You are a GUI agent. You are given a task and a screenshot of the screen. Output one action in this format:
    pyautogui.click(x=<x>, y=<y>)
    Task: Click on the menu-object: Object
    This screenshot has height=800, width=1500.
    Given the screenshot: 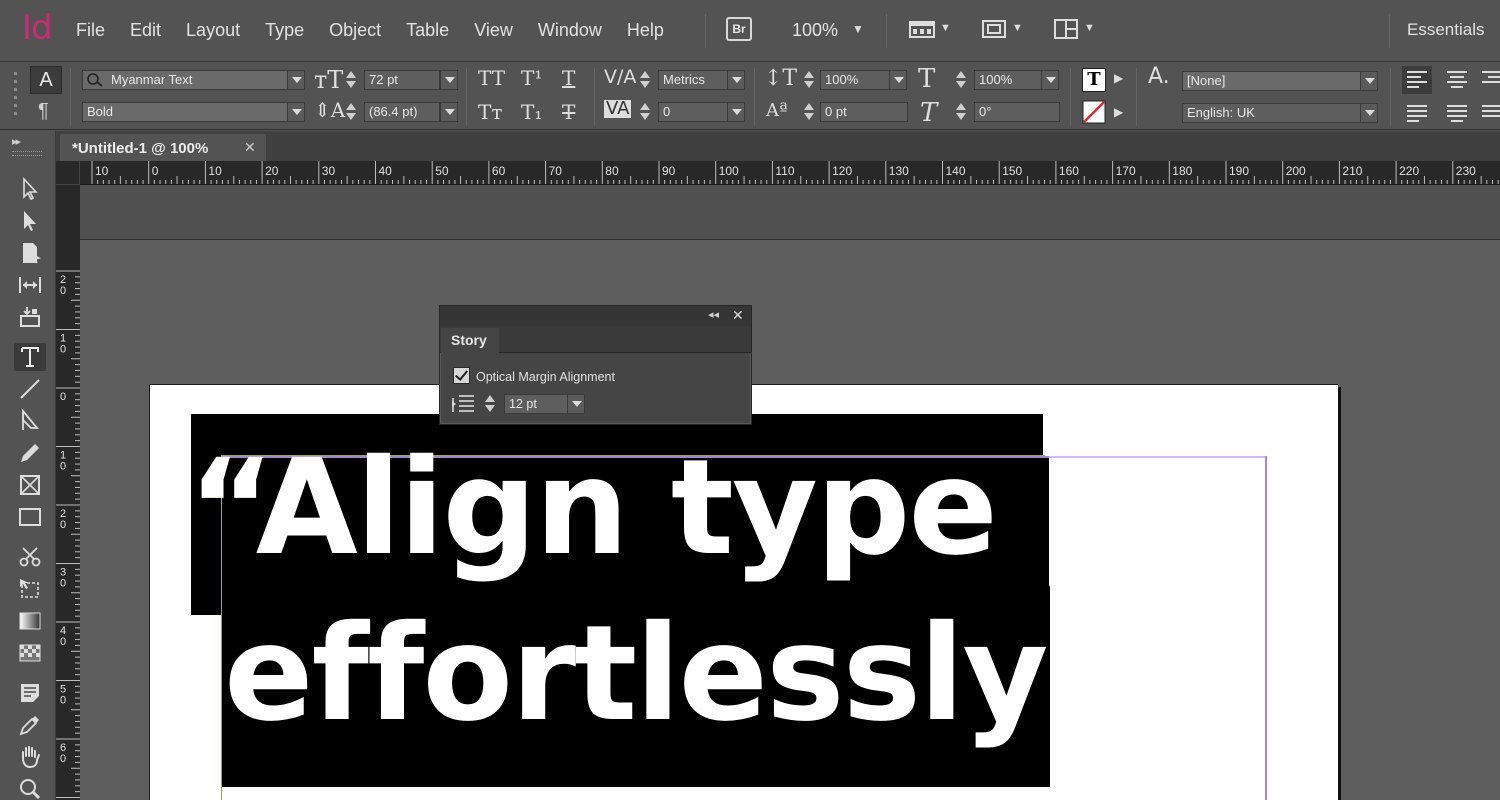 What is the action you would take?
    pyautogui.click(x=355, y=30)
    